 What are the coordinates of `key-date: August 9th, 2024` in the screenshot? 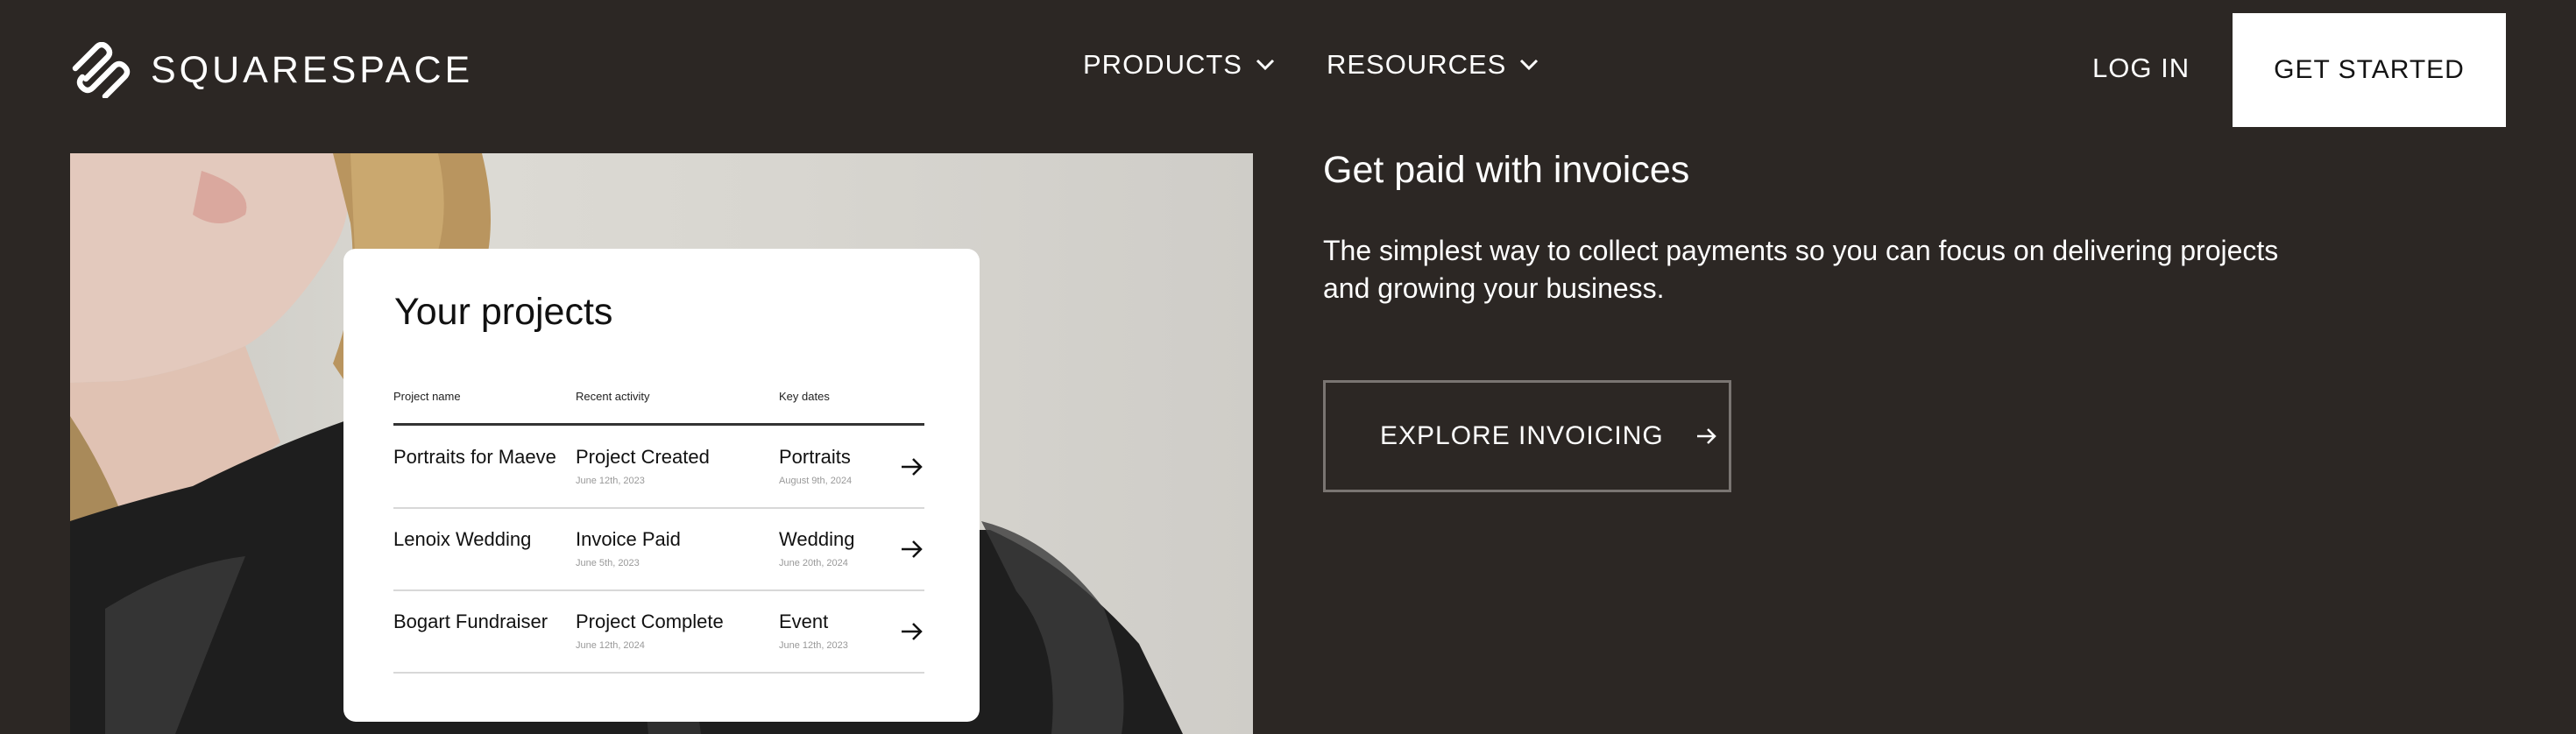 It's located at (816, 481).